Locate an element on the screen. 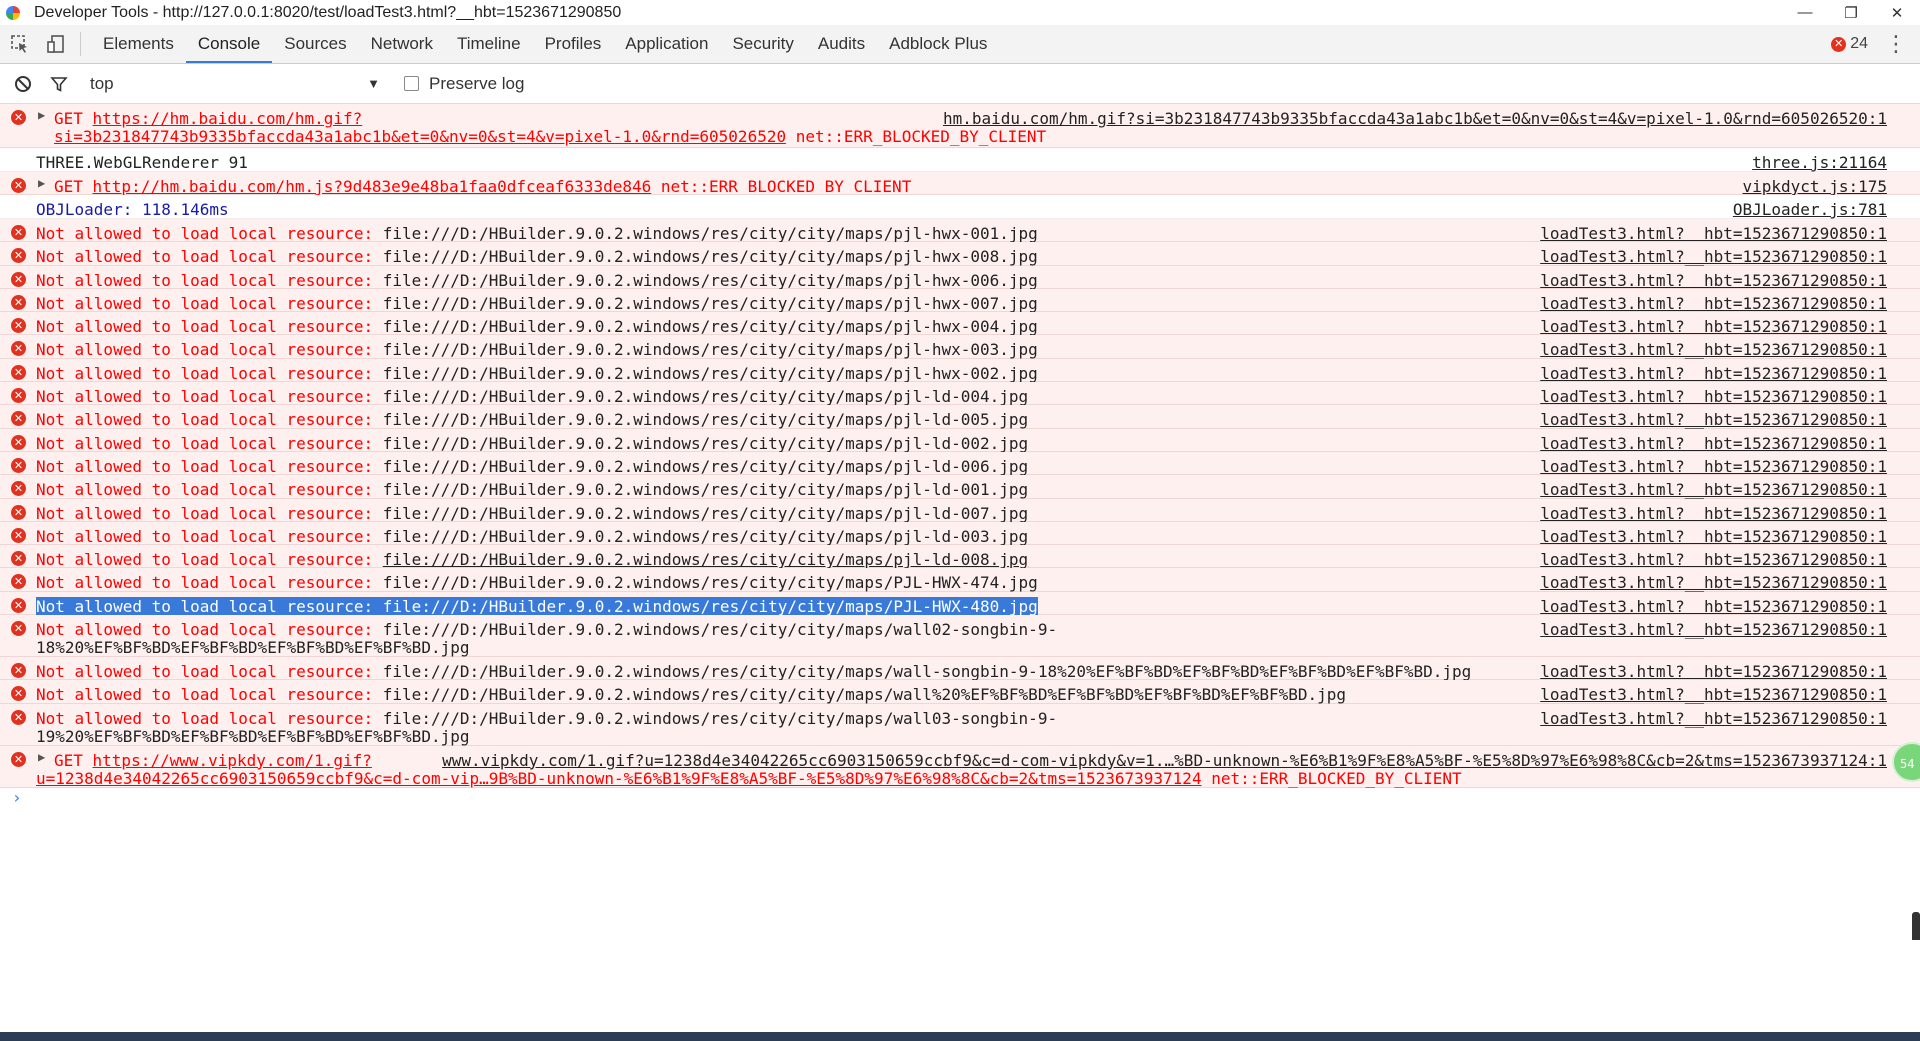 The height and width of the screenshot is (1041, 1920). context-selector: top ▼ is located at coordinates (235, 84).